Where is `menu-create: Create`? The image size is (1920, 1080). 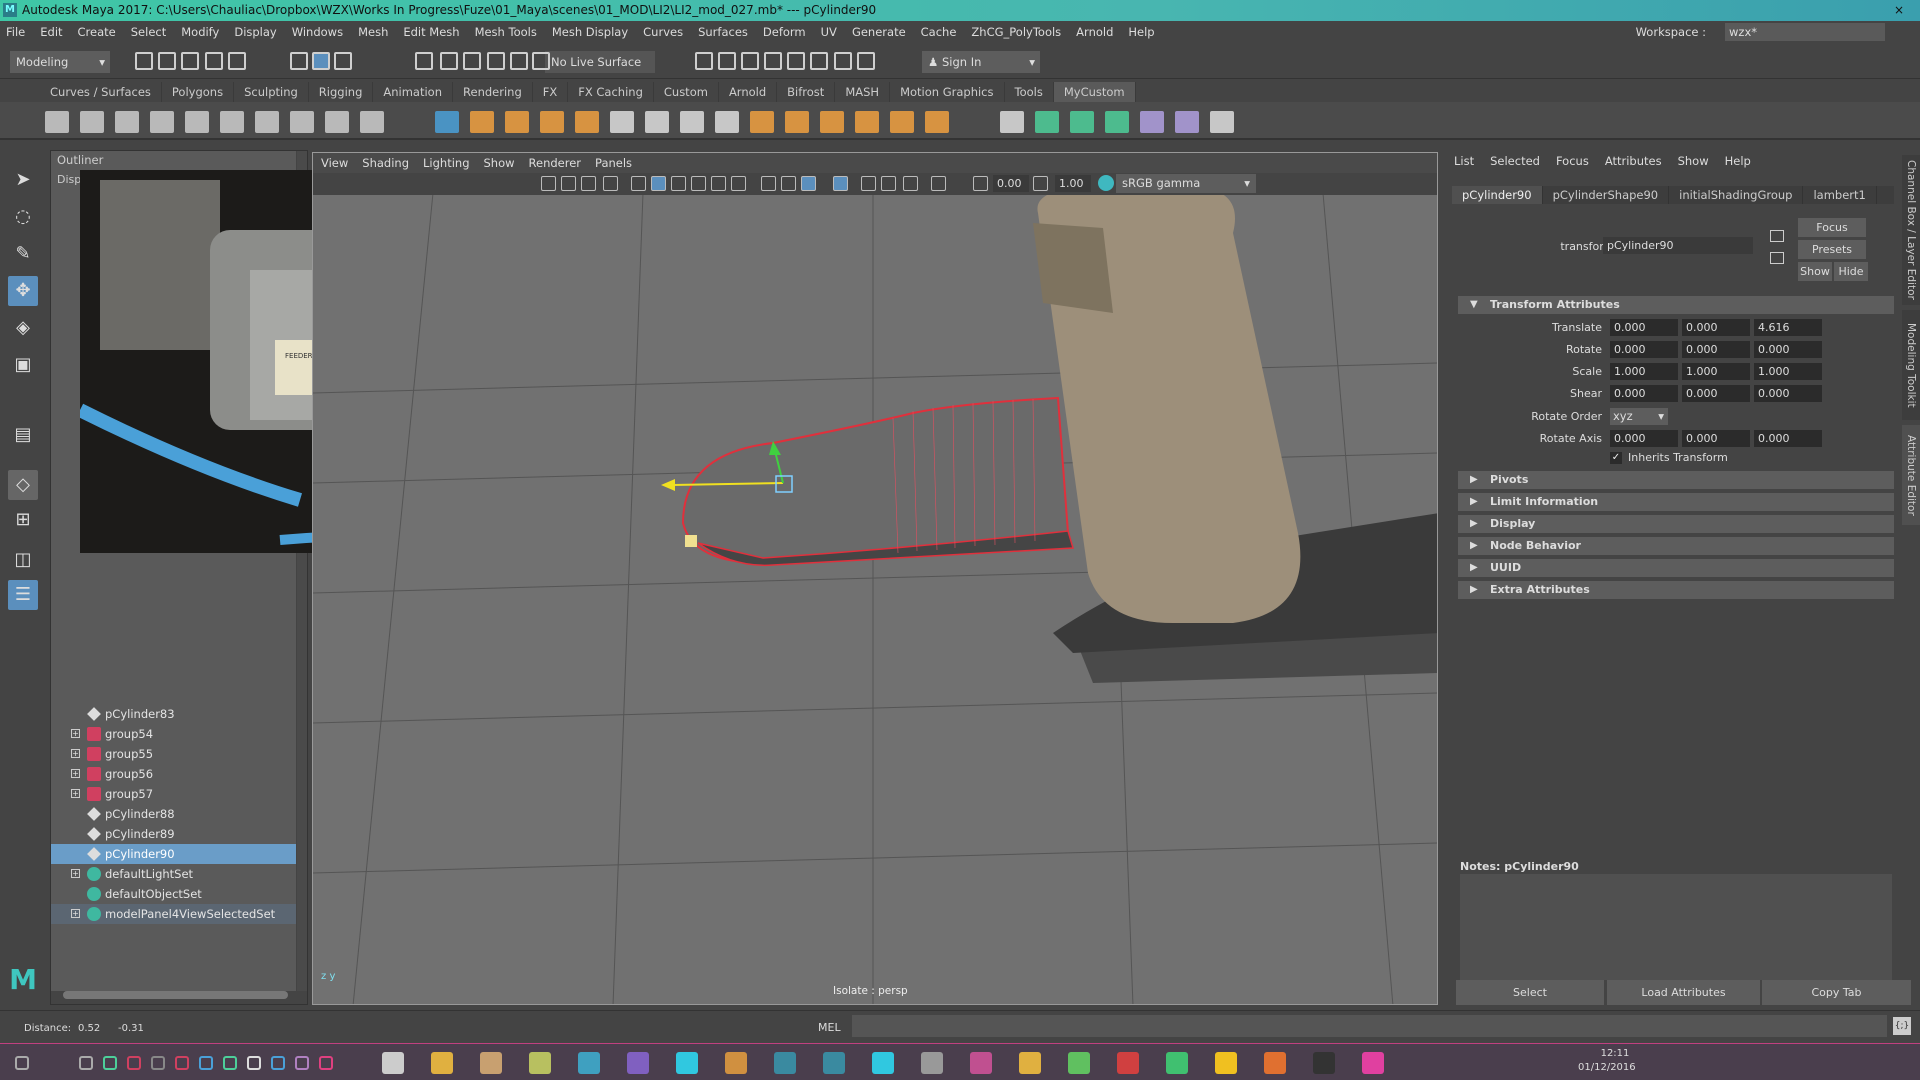
menu-create: Create is located at coordinates (97, 32).